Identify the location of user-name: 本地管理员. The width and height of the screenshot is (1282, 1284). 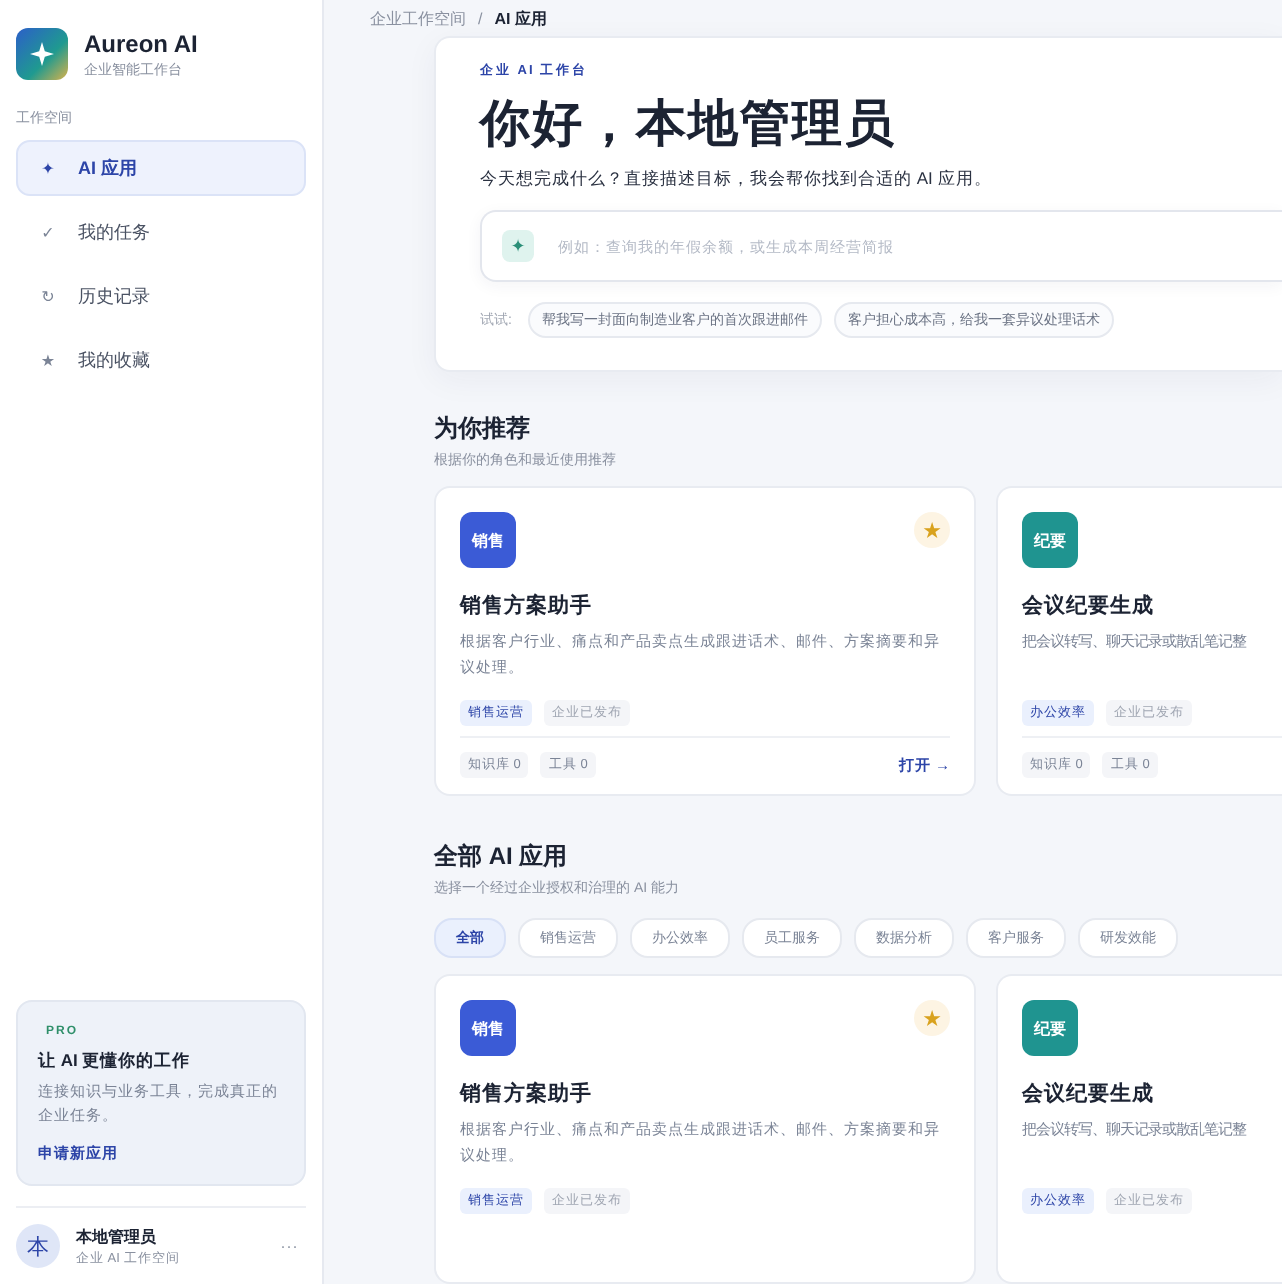
(117, 1236).